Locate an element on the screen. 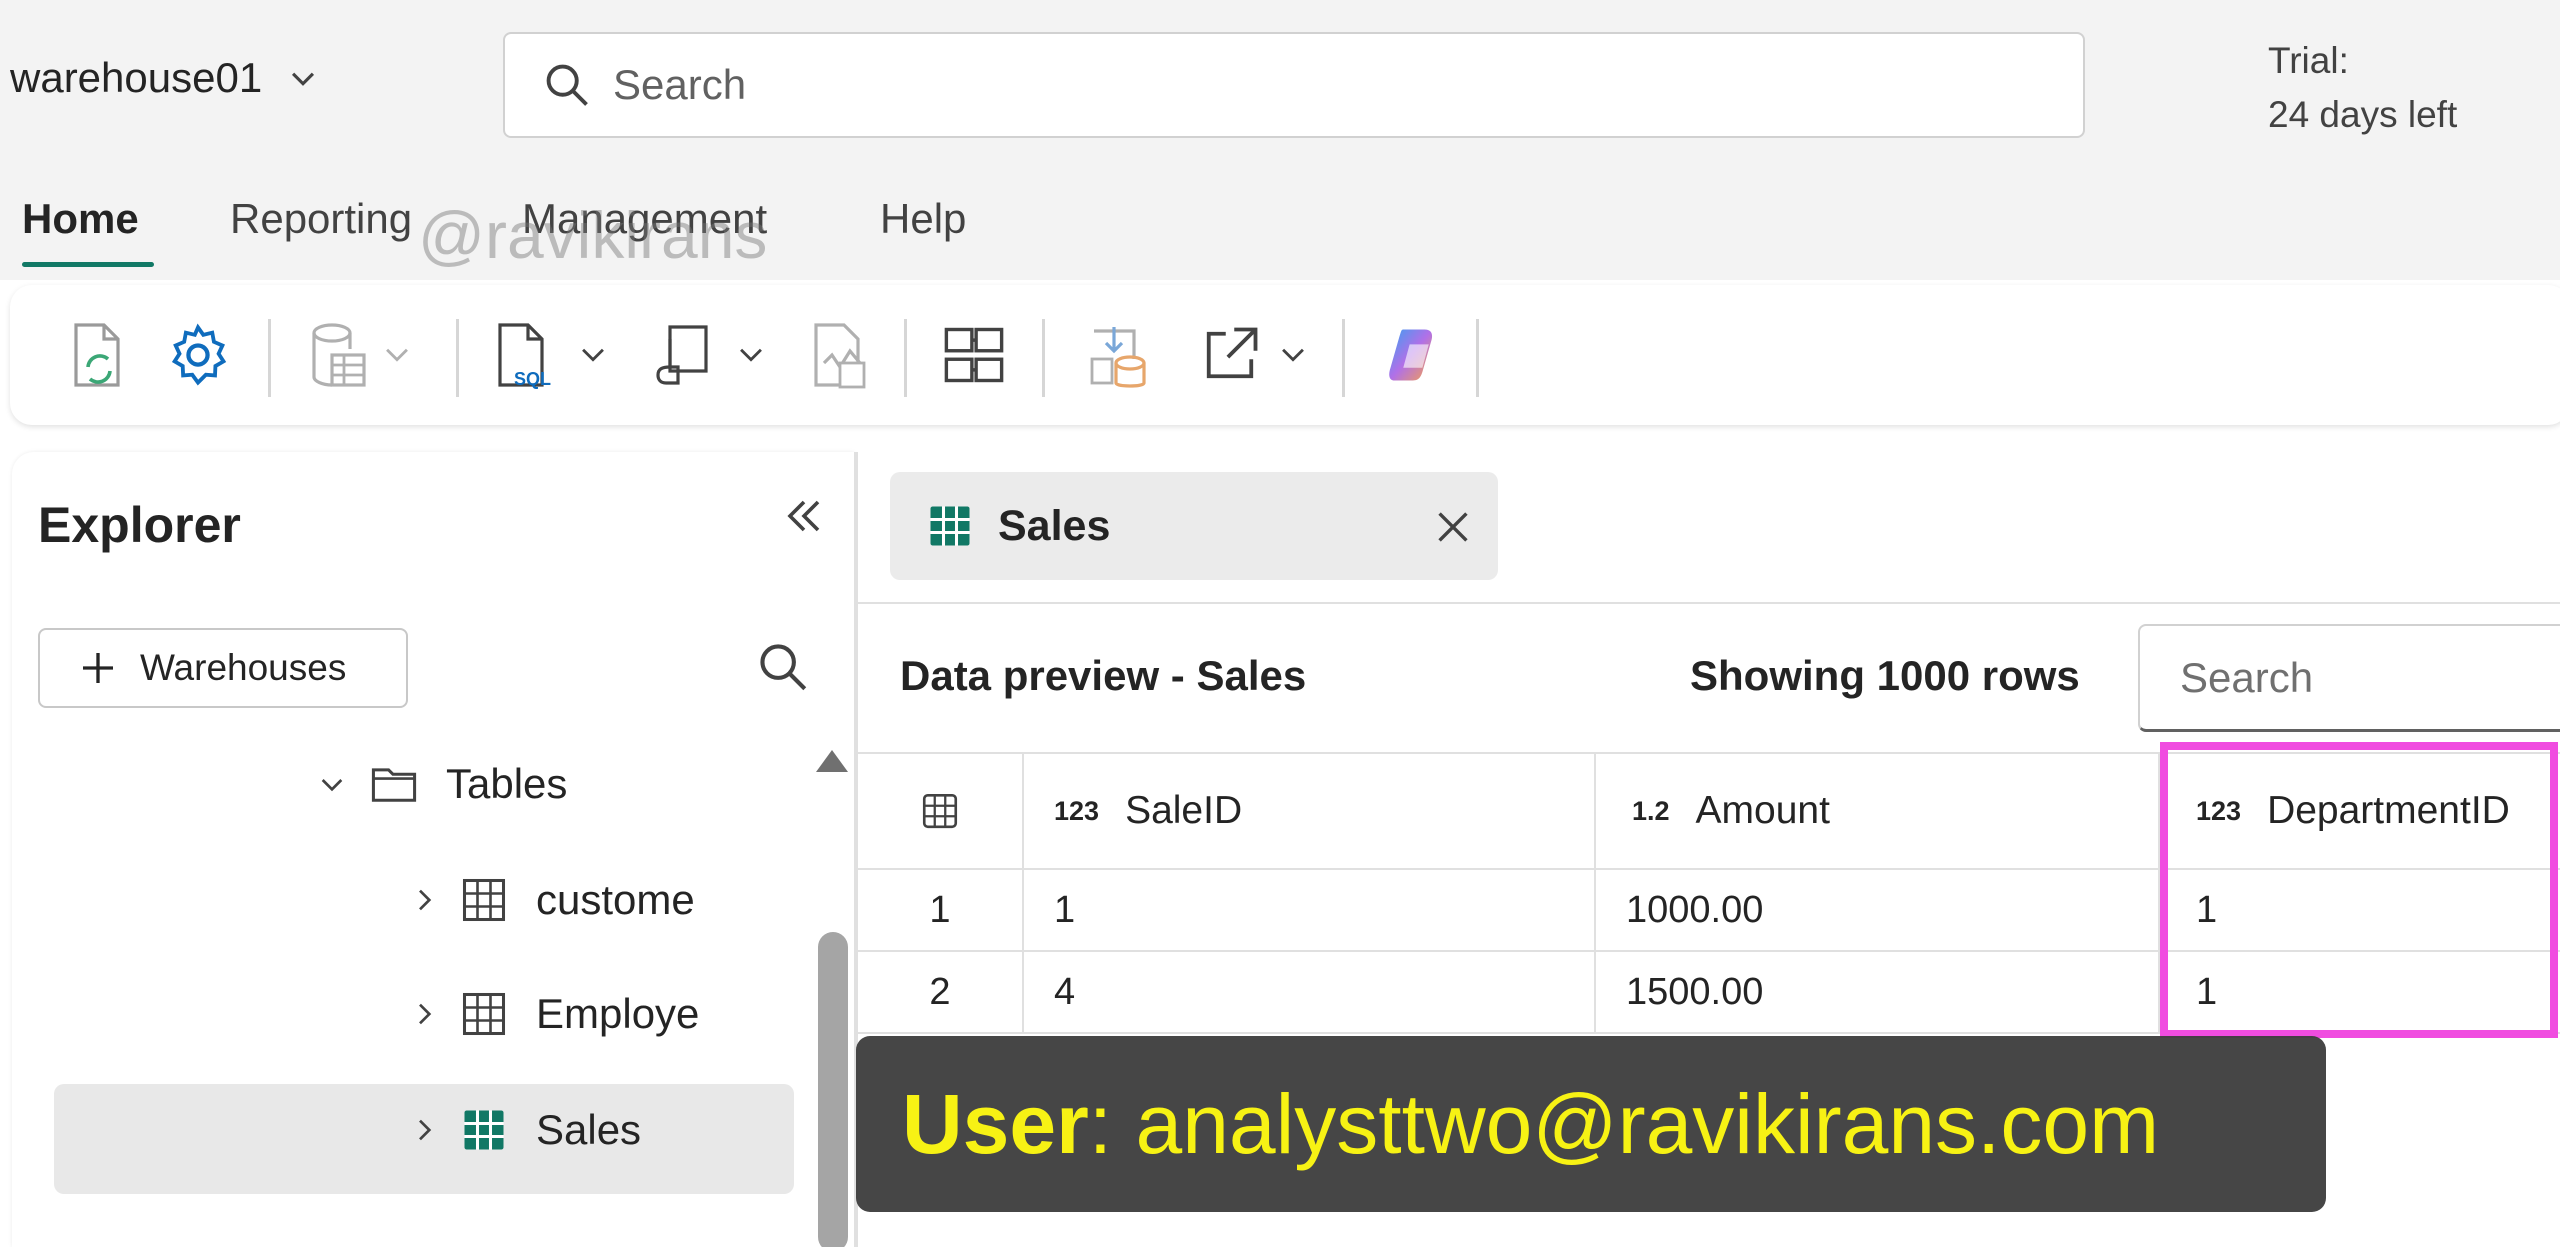 The height and width of the screenshot is (1247, 2560). new-table-button is located at coordinates (338, 355).